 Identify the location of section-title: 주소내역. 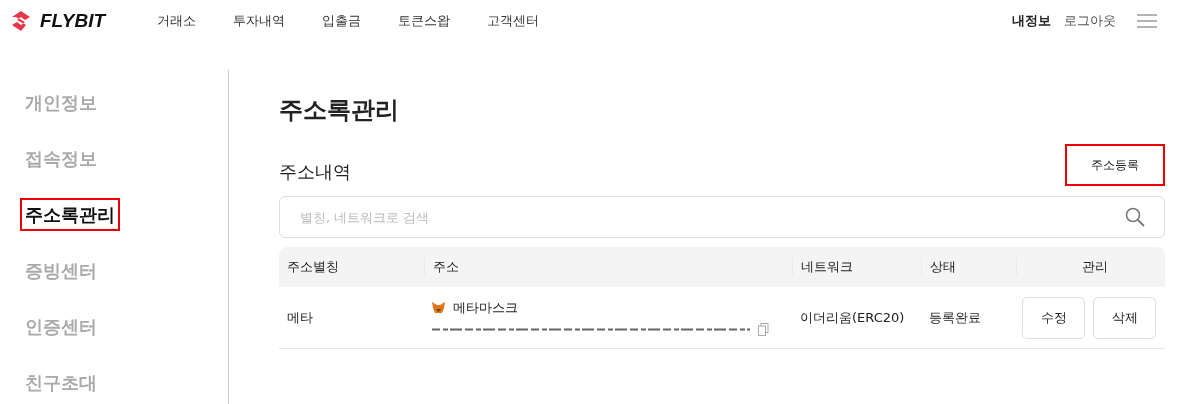
(315, 172).